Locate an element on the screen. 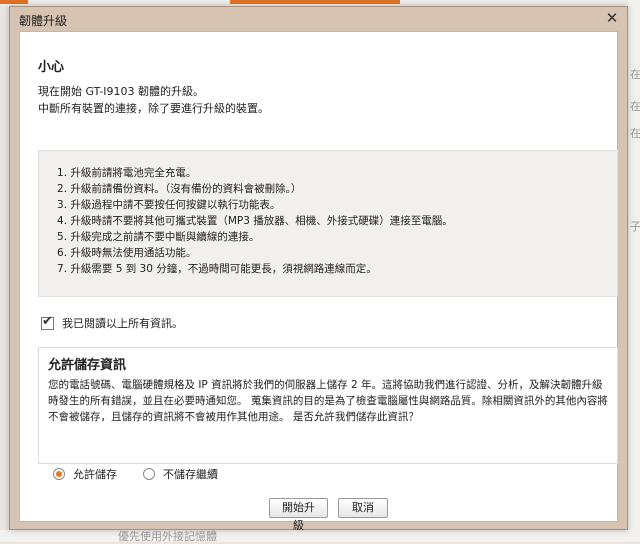 The width and height of the screenshot is (640, 544). instruction-item: 6. 升級時無法使用通話功能。 is located at coordinates (127, 253).